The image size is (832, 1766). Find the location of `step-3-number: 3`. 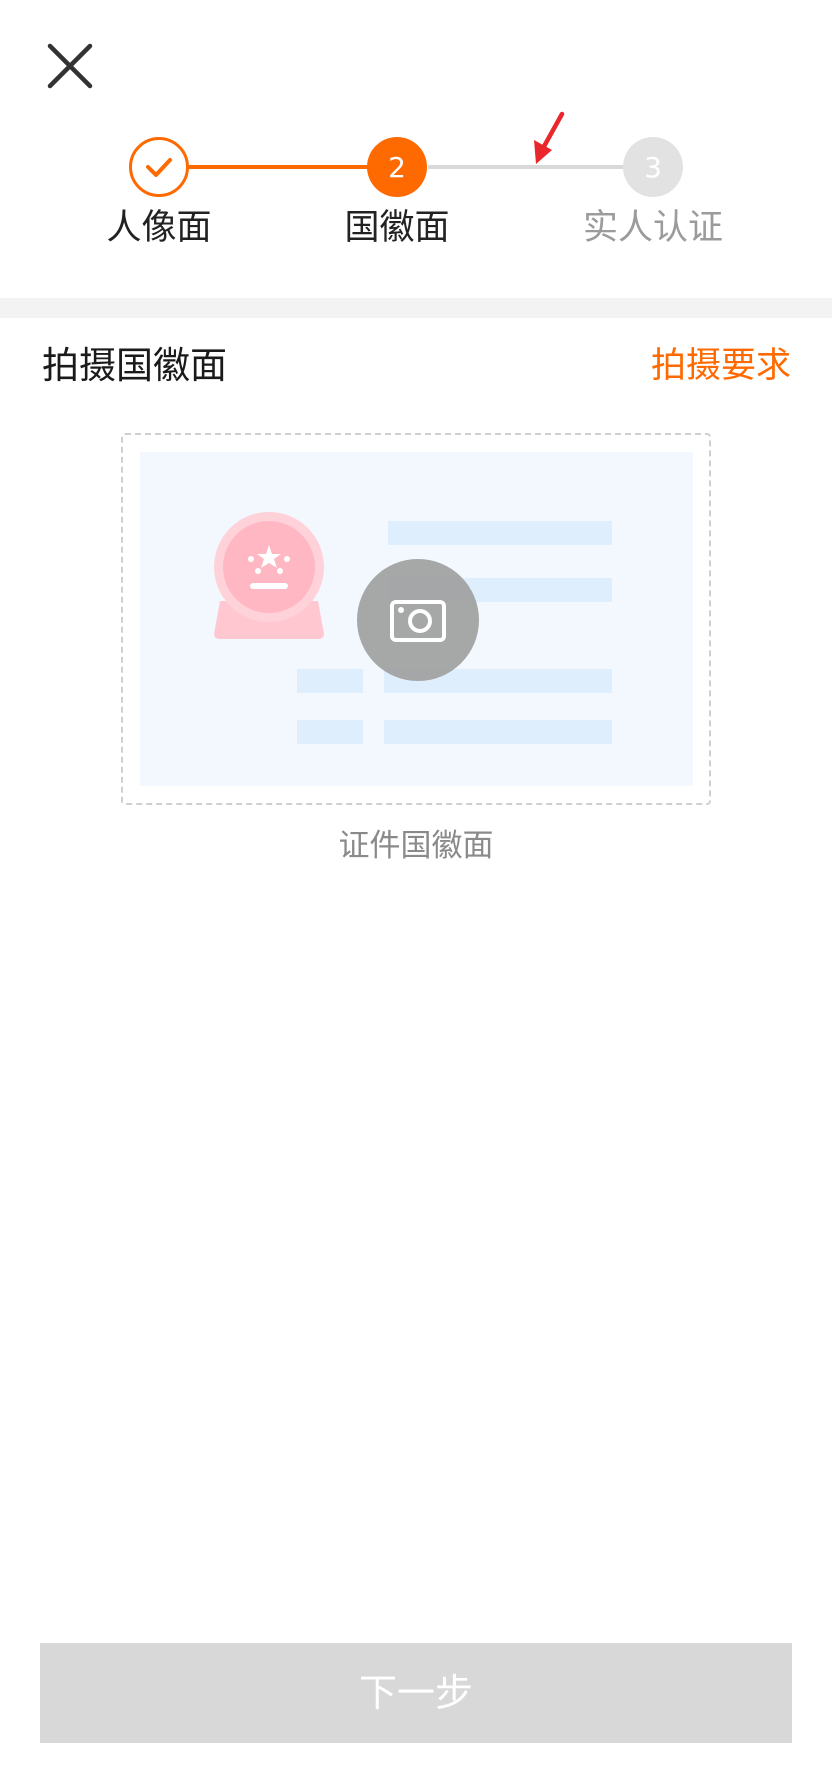

step-3-number: 3 is located at coordinates (653, 167).